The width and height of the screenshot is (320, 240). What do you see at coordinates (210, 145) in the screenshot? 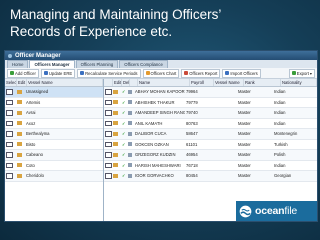
I see `officer-row: ✓ GOKCEN OZKAN 61101 Master Turkish` at bounding box center [210, 145].